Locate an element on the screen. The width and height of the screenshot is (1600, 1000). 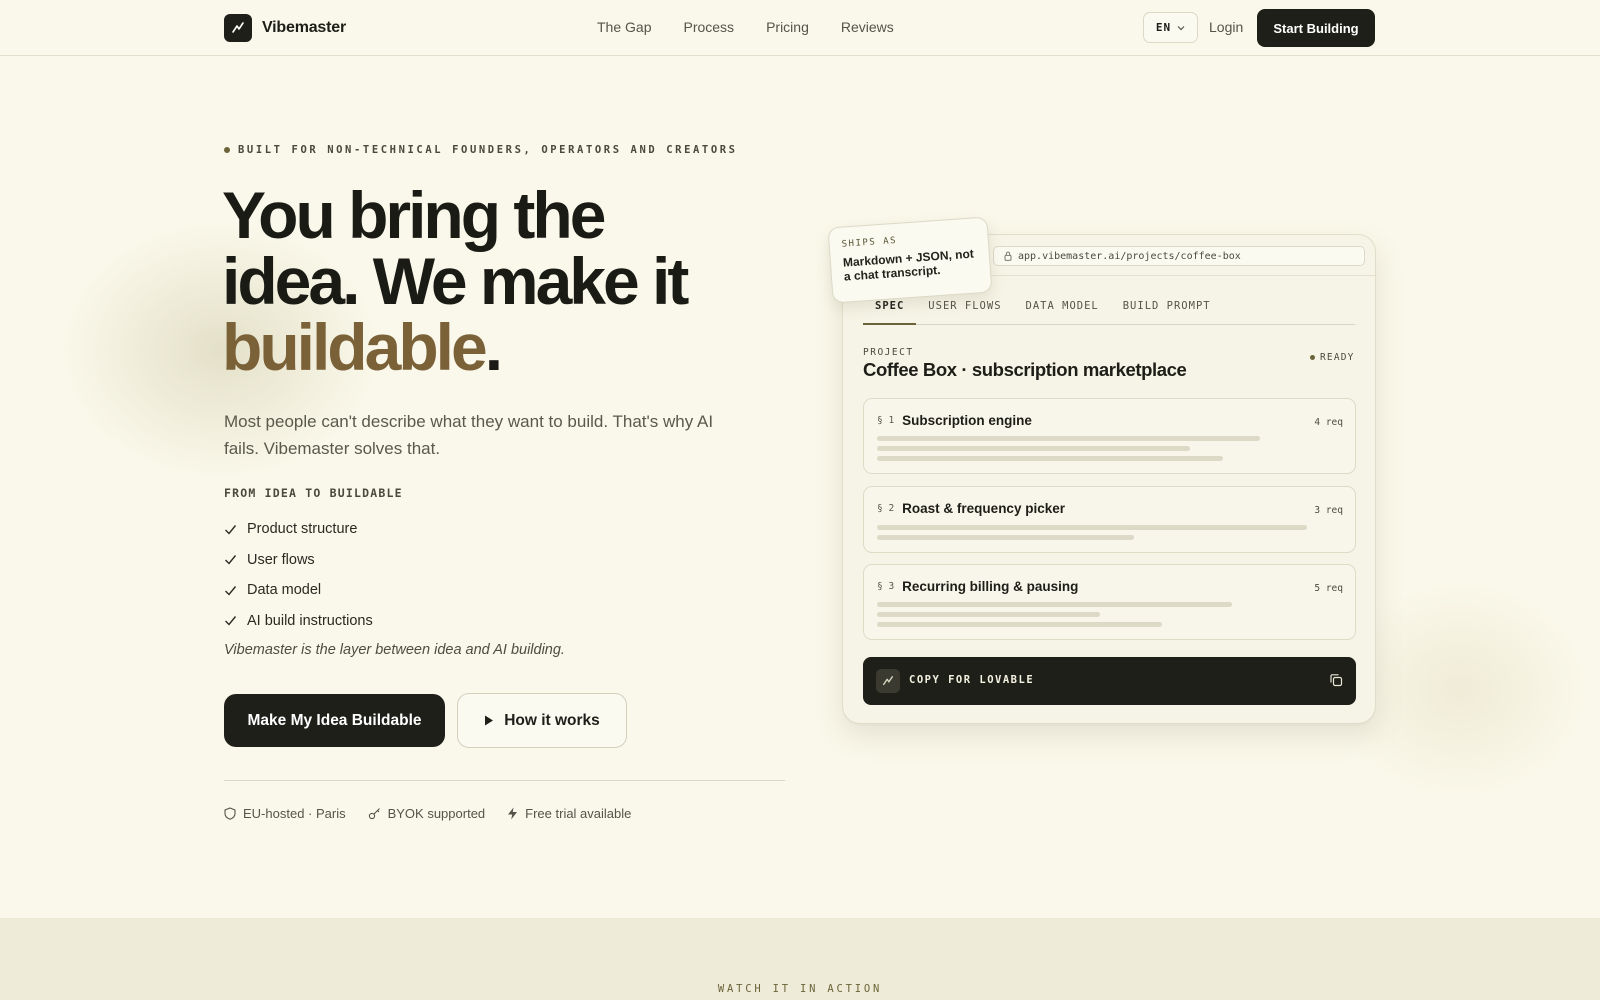
language-selector: EN is located at coordinates (1170, 27).